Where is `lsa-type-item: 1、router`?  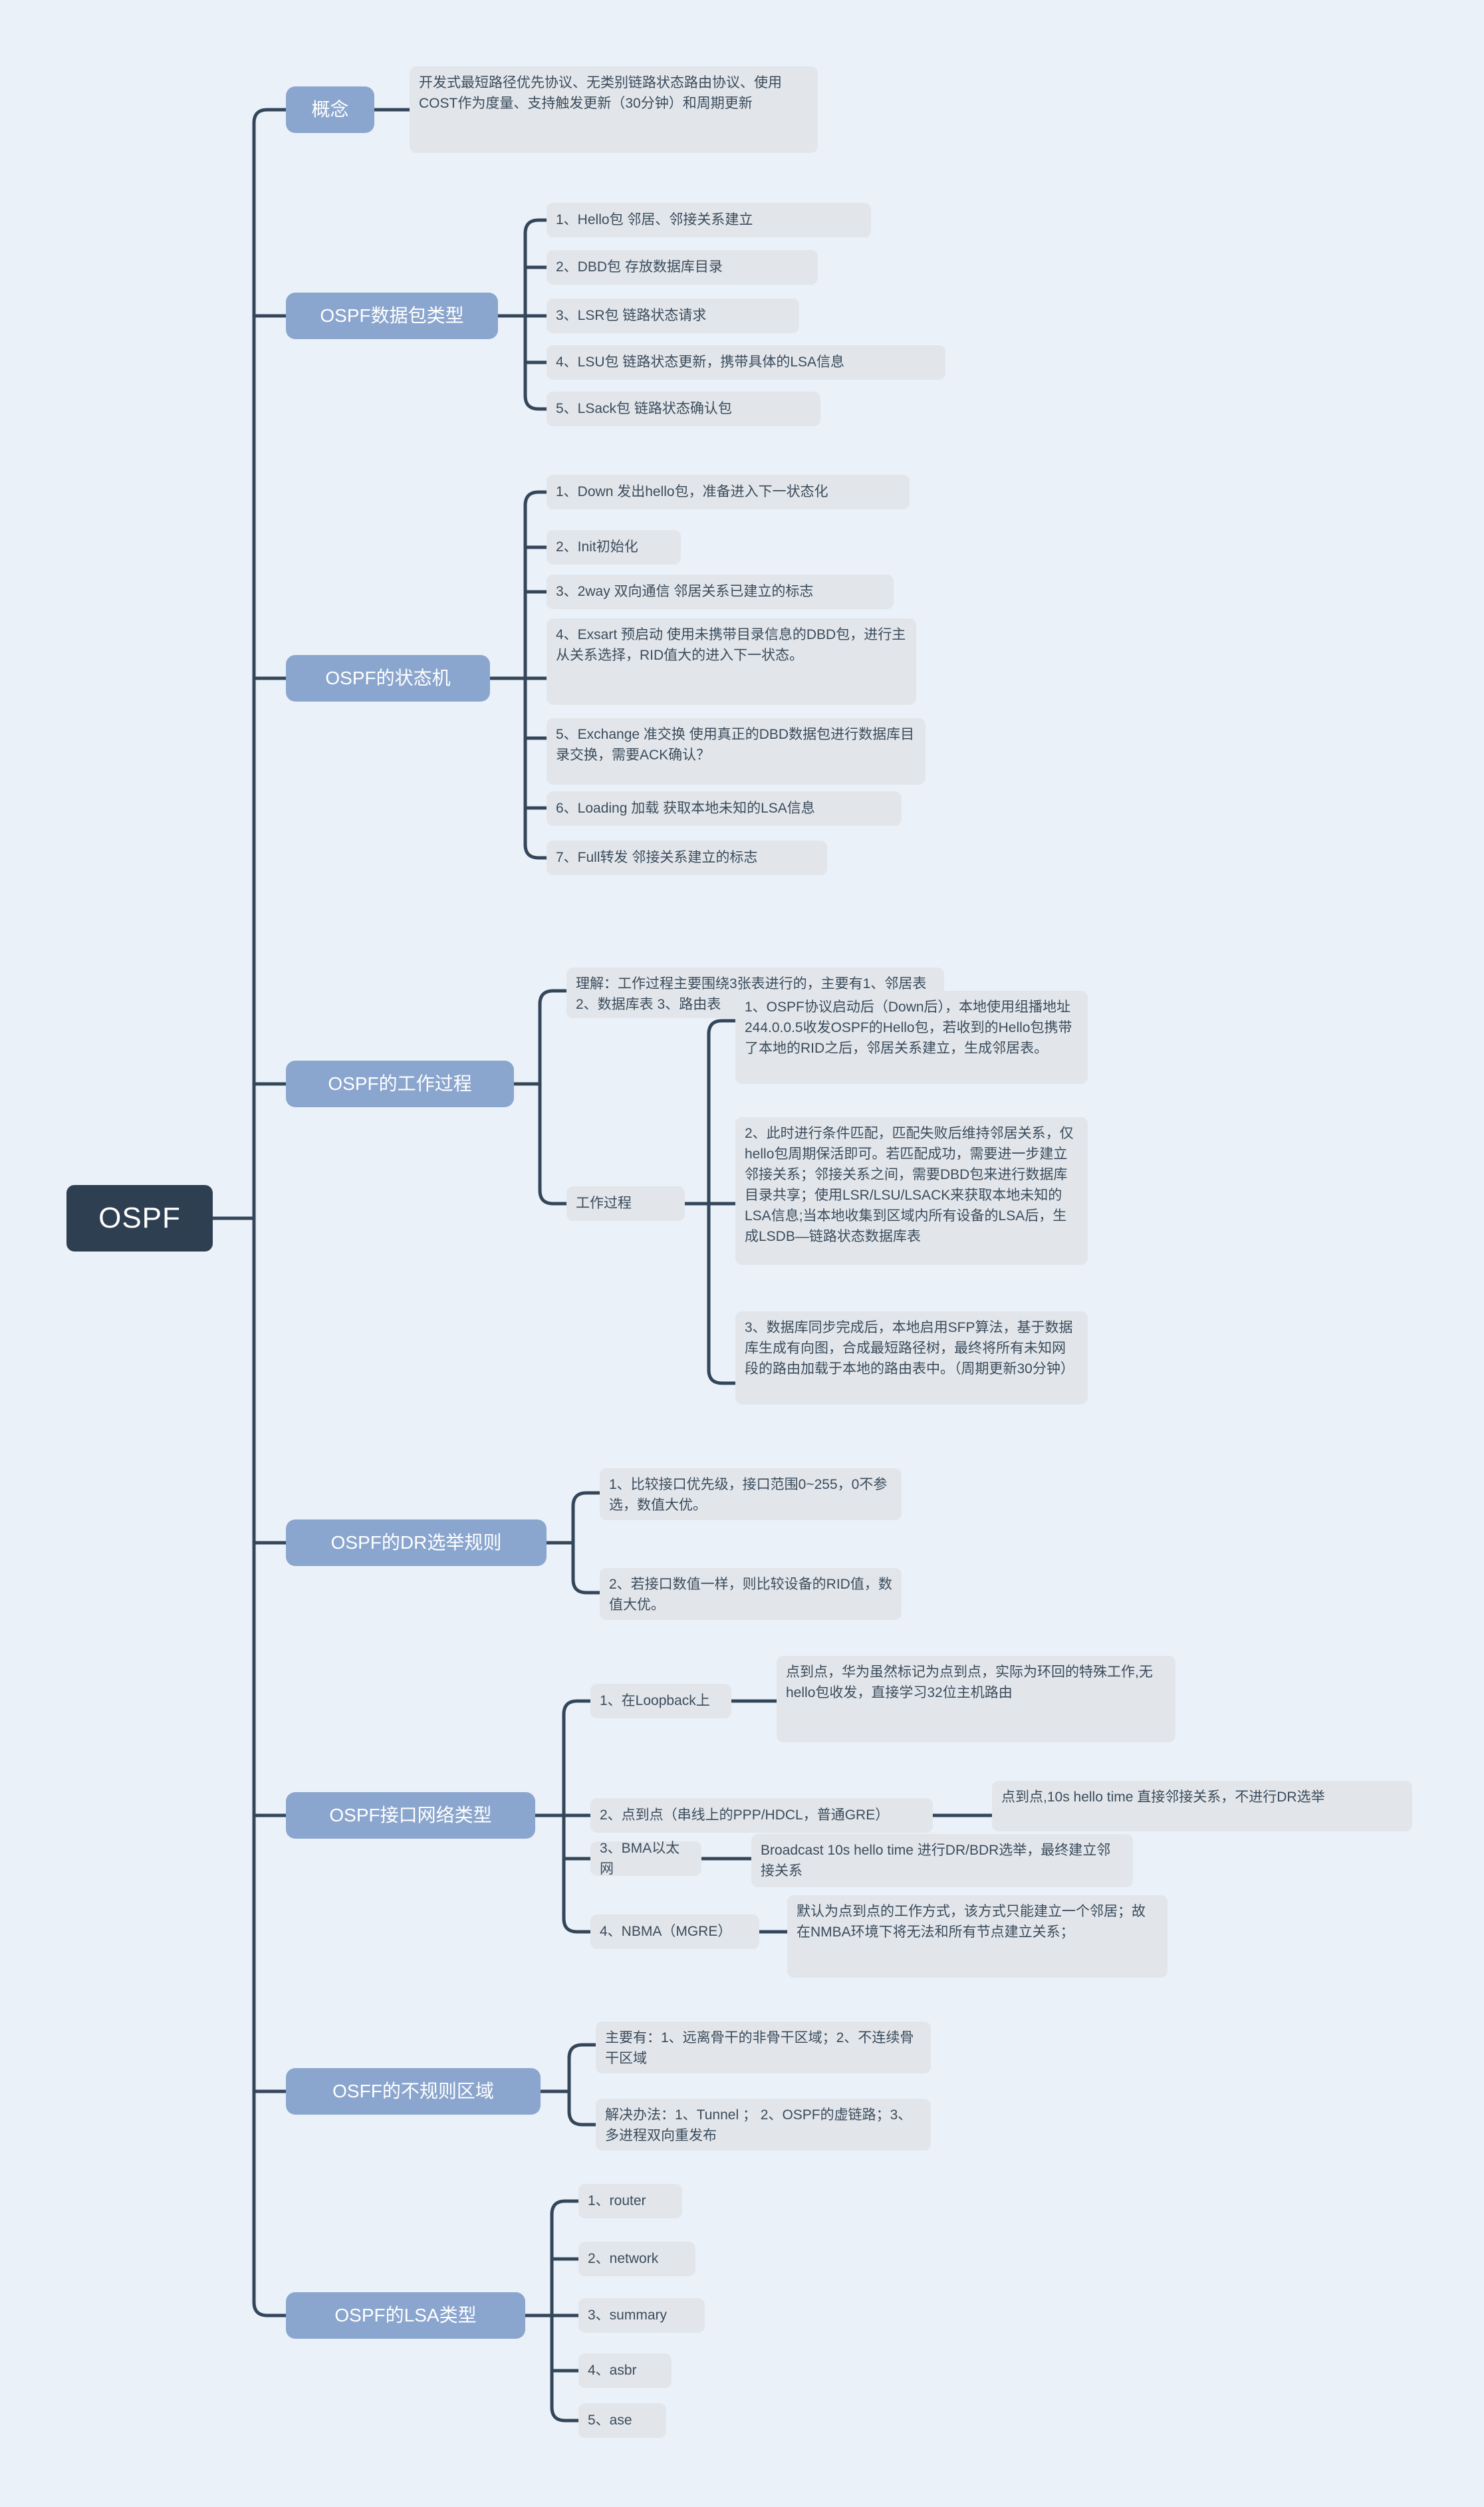
lsa-type-item: 1、router is located at coordinates (630, 2201).